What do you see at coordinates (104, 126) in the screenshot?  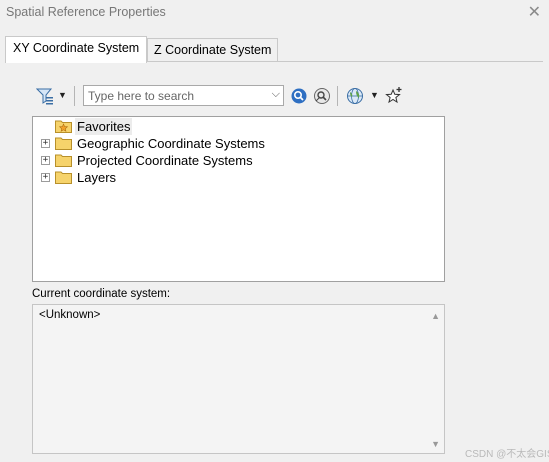 I see `tree-item-label: Favorites` at bounding box center [104, 126].